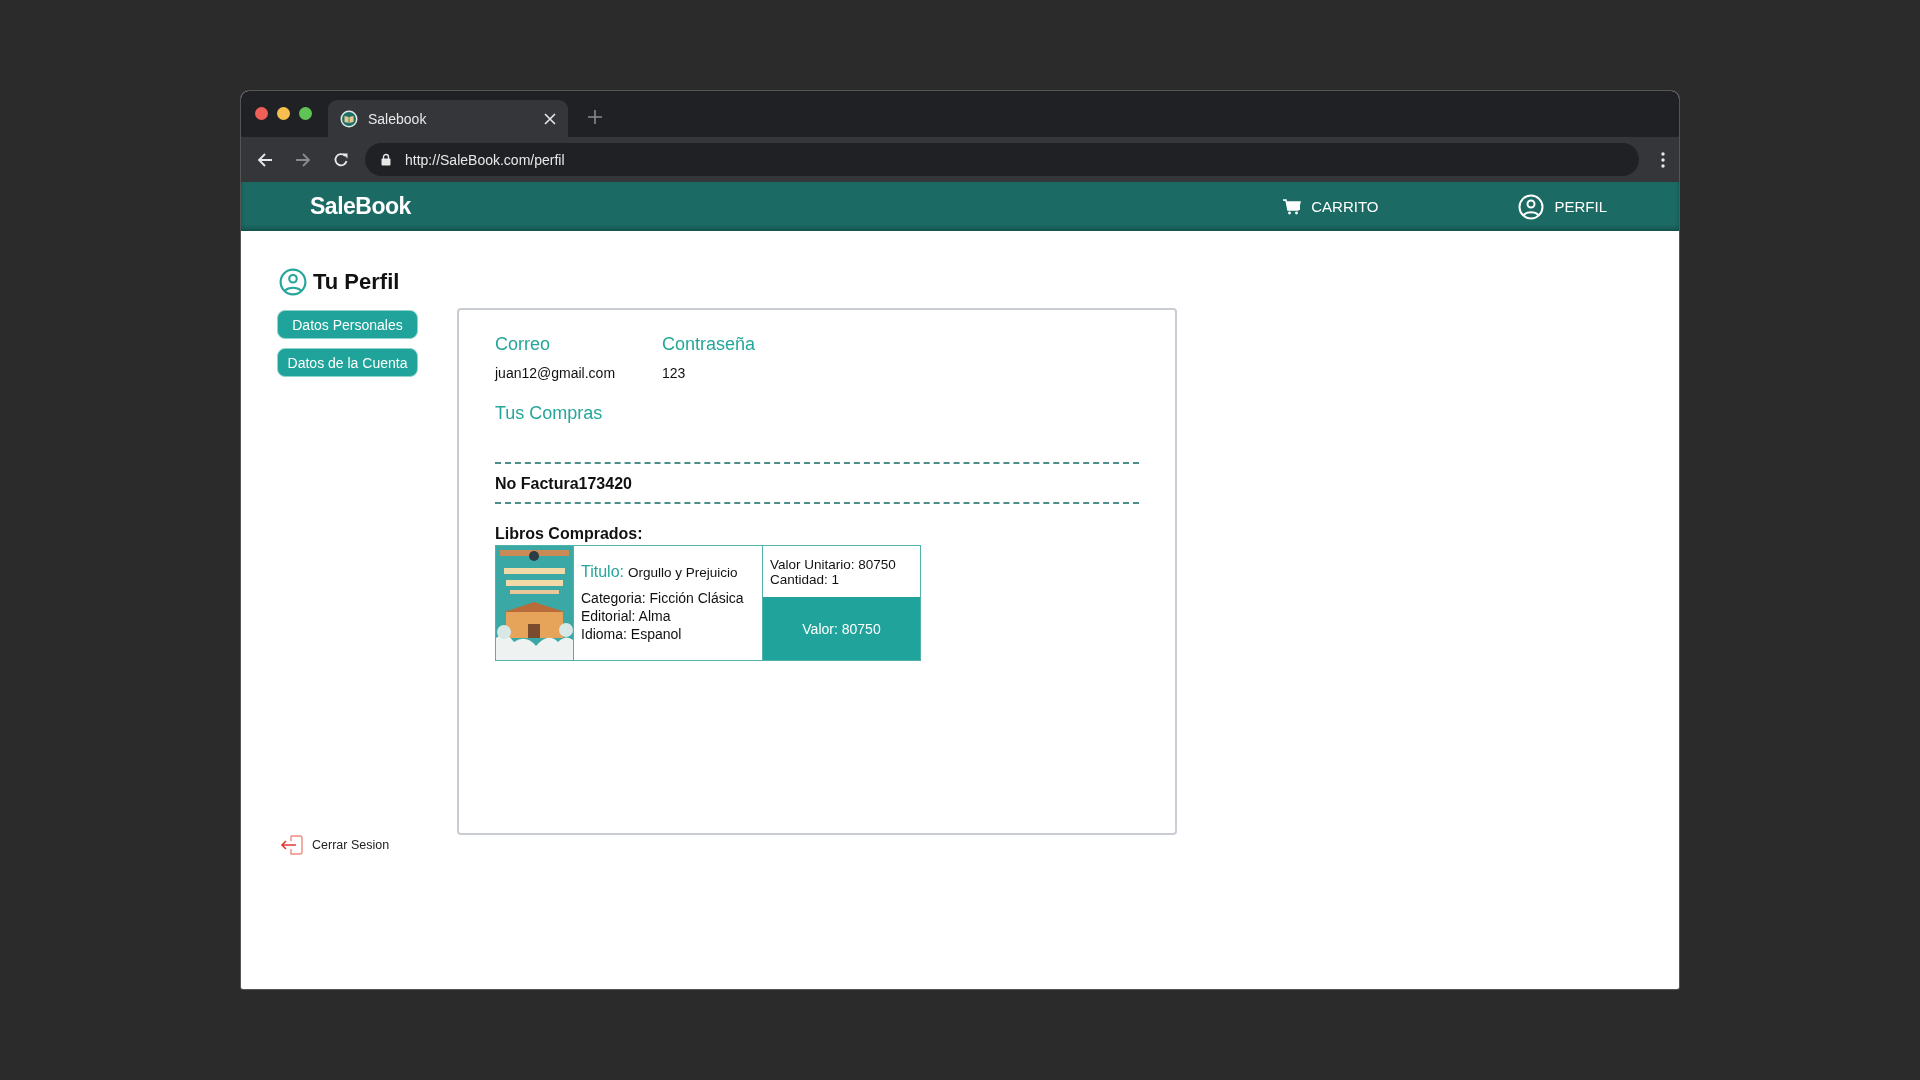 This screenshot has height=1080, width=1920. I want to click on field-label: Contraseña, so click(709, 344).